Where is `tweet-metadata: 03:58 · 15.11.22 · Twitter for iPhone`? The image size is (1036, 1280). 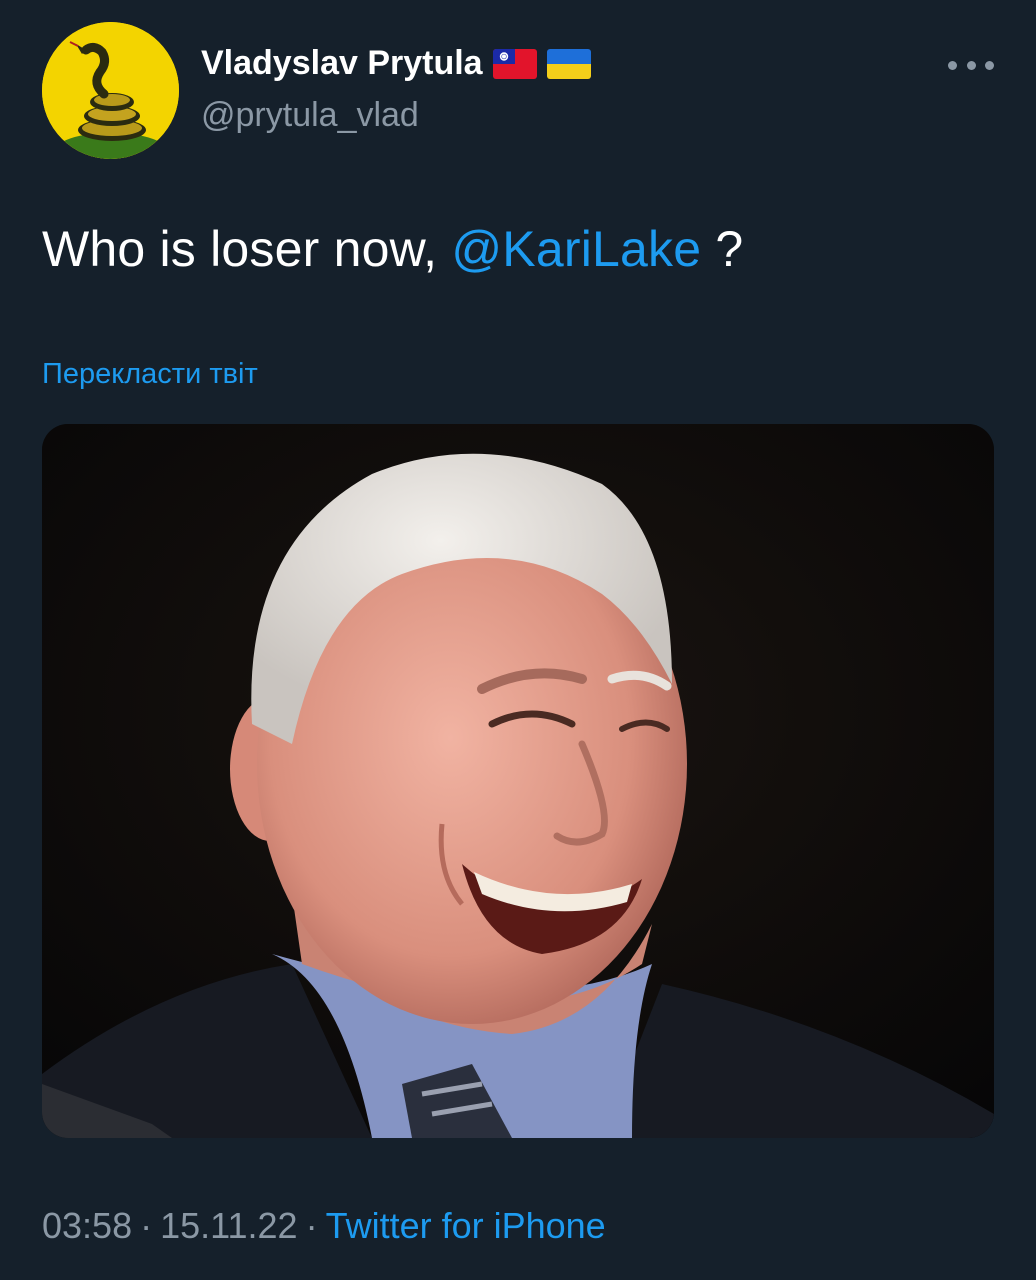
tweet-metadata: 03:58 · 15.11.22 · Twitter for iPhone is located at coordinates (324, 1226).